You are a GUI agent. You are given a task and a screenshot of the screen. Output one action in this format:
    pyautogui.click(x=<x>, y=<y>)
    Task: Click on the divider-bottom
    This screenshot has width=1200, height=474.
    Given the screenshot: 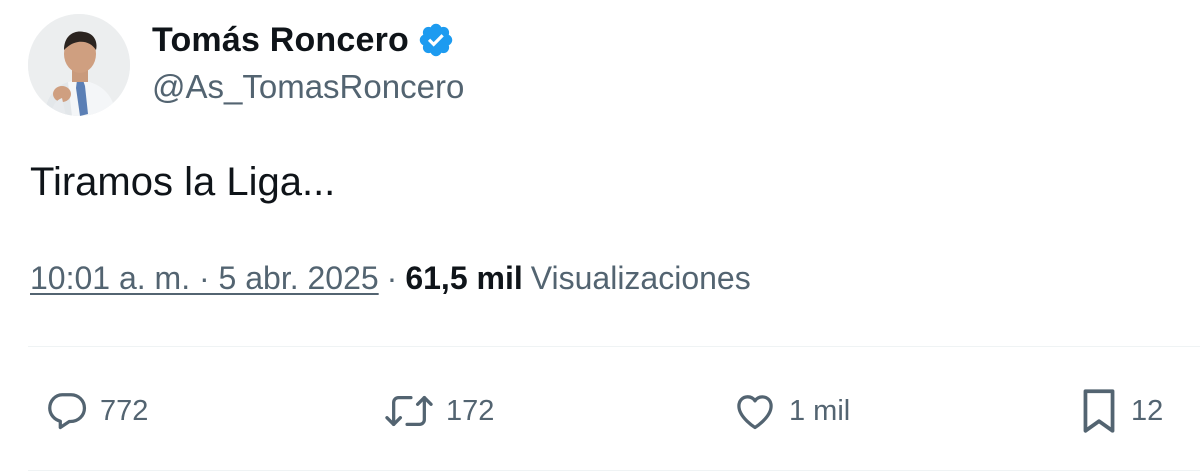 What is the action you would take?
    pyautogui.click(x=614, y=470)
    